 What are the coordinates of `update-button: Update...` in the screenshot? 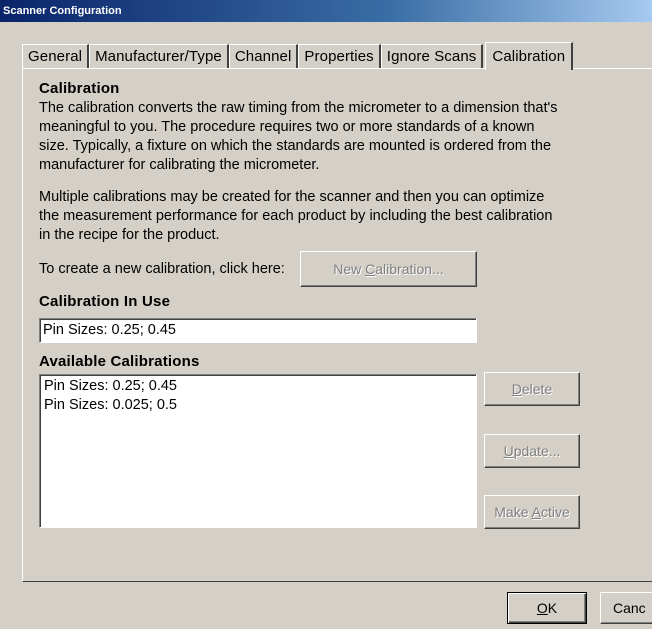 It's located at (532, 451).